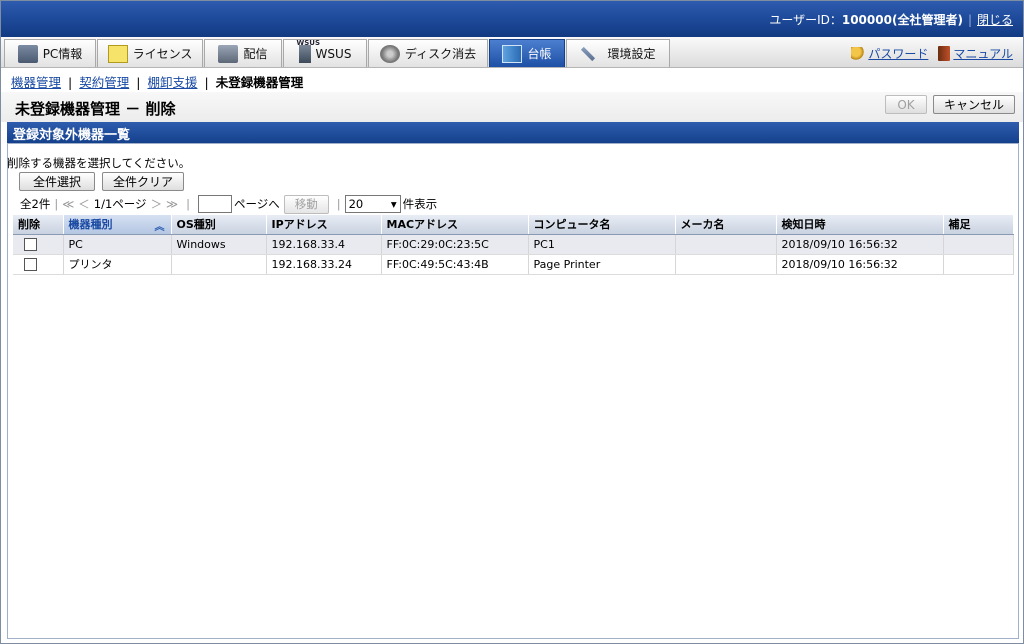  What do you see at coordinates (259, 82) in the screenshot?
I see `breadcrumb-current: 未登録機器管理` at bounding box center [259, 82].